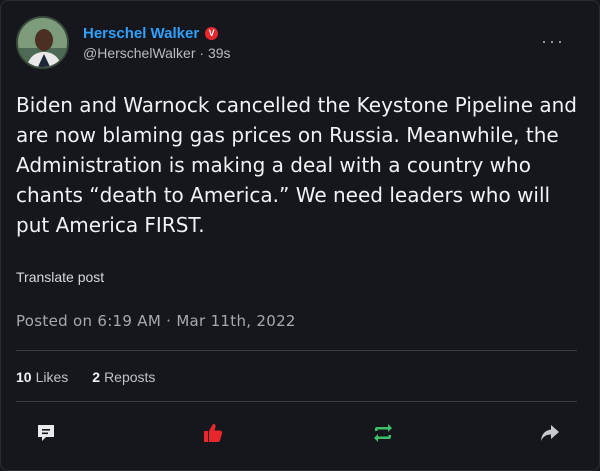  I want to click on avatar, so click(42, 42).